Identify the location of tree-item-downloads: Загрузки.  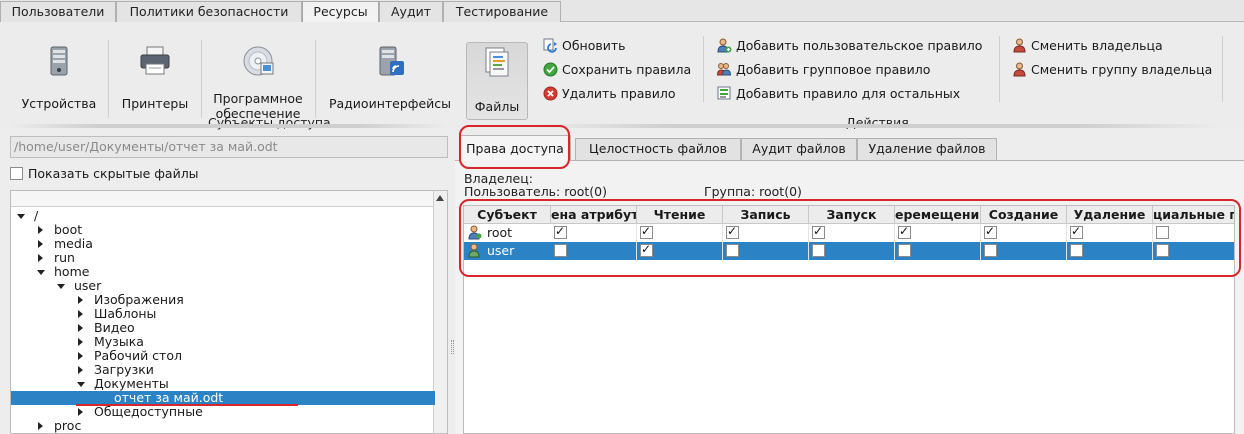
(223, 370).